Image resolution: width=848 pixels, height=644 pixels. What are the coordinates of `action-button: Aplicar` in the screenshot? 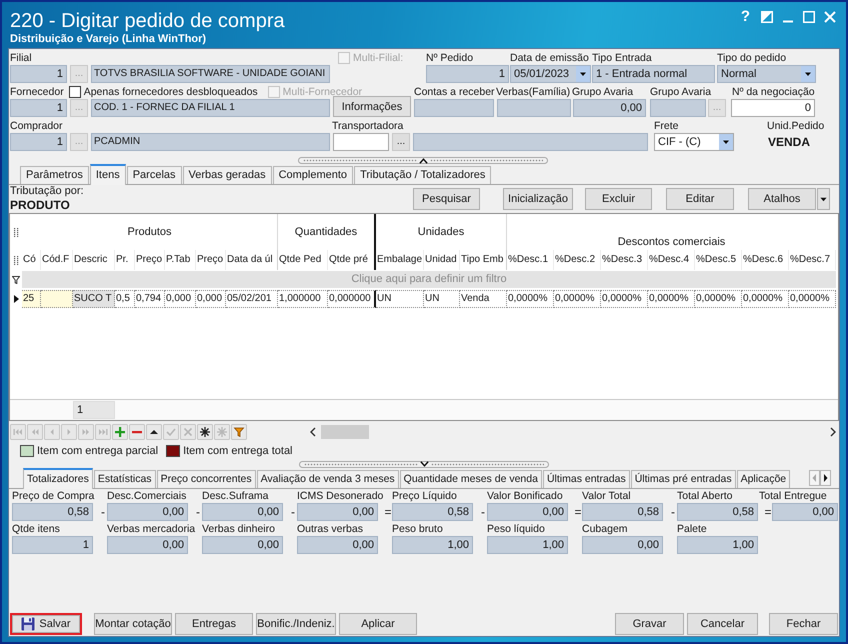 It's located at (378, 624).